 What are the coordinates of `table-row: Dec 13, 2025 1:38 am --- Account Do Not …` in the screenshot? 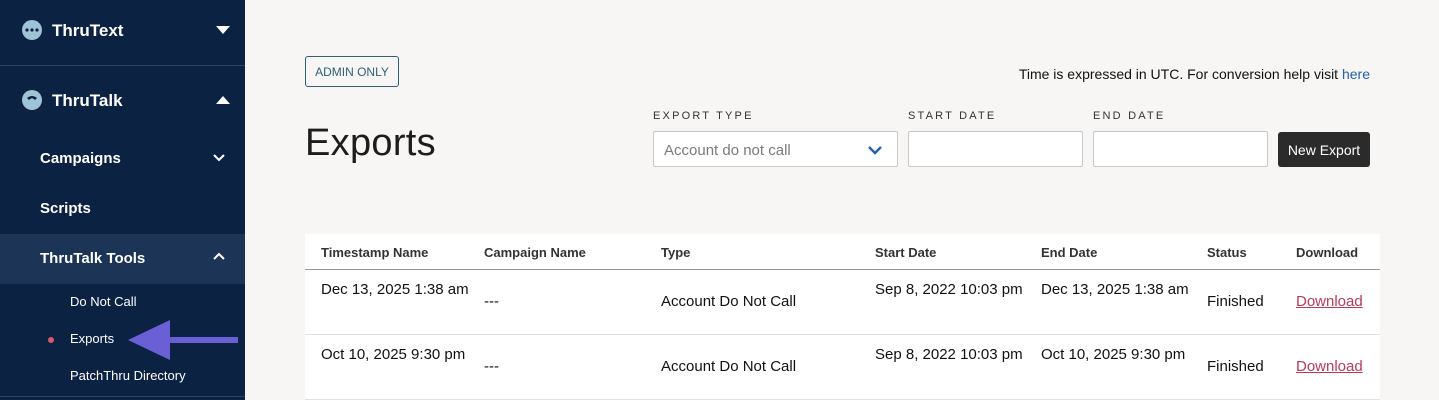 It's located at (842, 302).